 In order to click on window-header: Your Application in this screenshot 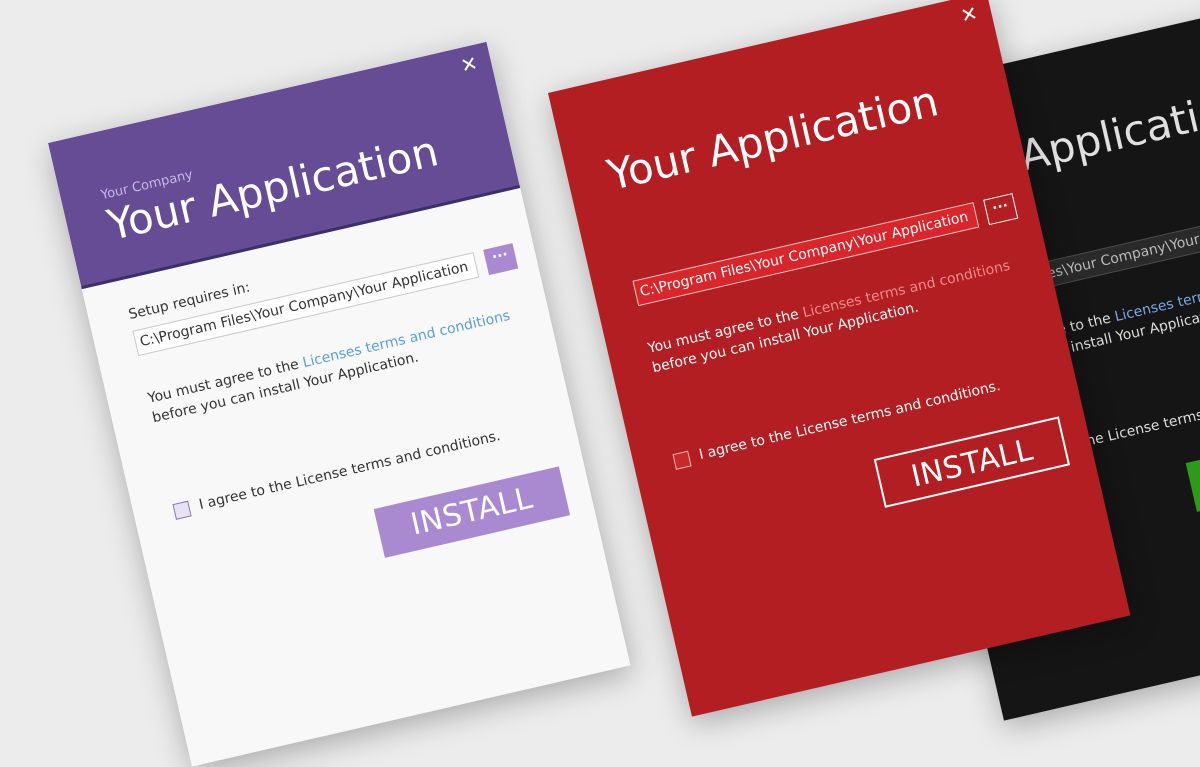, I will do `click(784, 119)`.